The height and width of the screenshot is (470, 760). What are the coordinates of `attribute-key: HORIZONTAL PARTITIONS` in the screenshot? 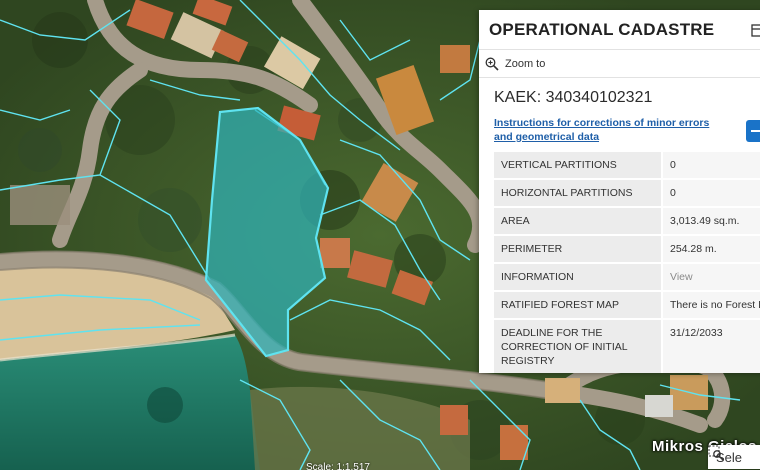 It's located at (578, 193).